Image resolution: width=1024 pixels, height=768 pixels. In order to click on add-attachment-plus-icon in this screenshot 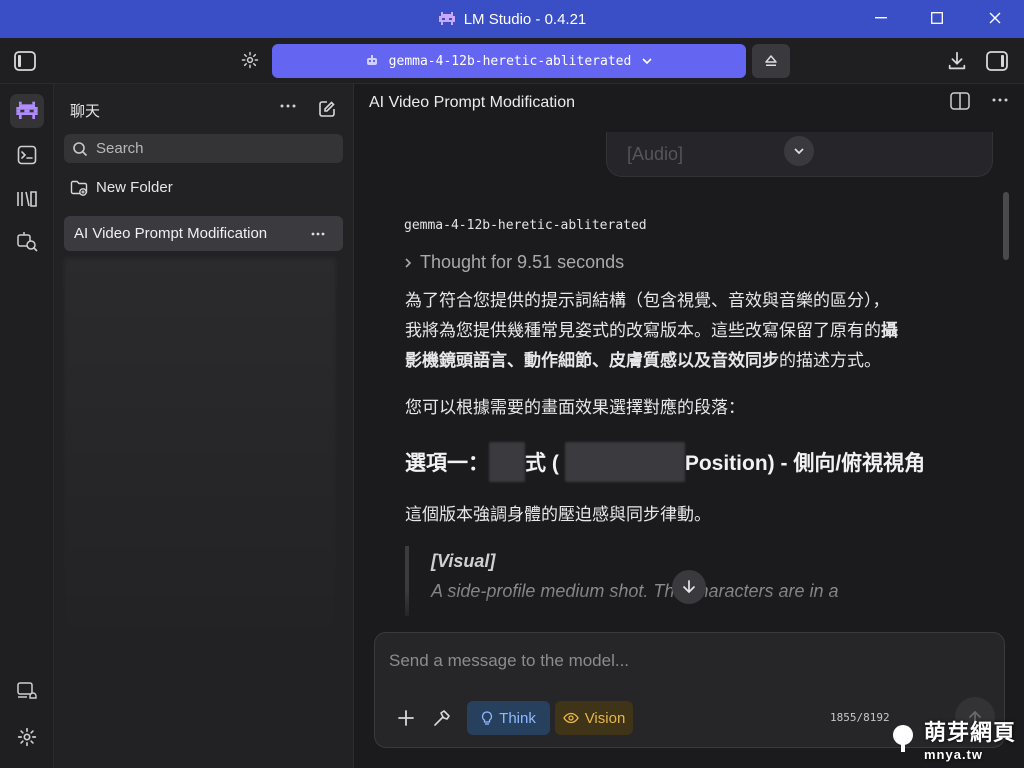, I will do `click(406, 718)`.